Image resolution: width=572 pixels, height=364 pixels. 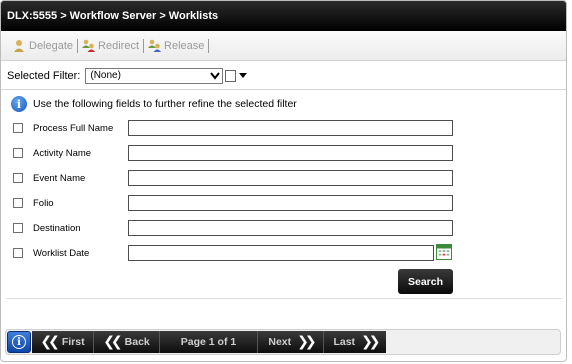 I want to click on folio-checkbox, so click(x=18, y=203).